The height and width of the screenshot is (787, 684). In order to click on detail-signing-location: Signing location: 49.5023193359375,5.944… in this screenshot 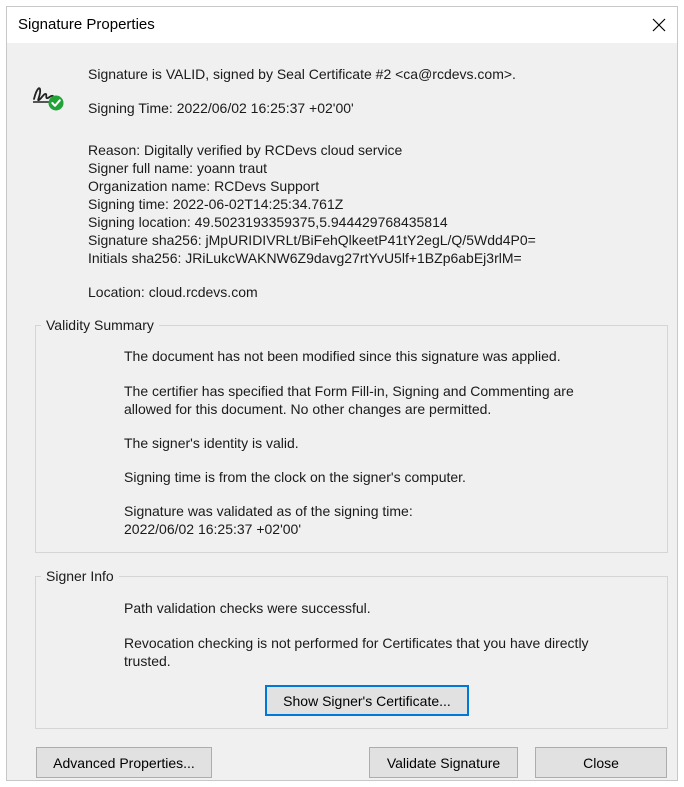, I will do `click(268, 222)`.